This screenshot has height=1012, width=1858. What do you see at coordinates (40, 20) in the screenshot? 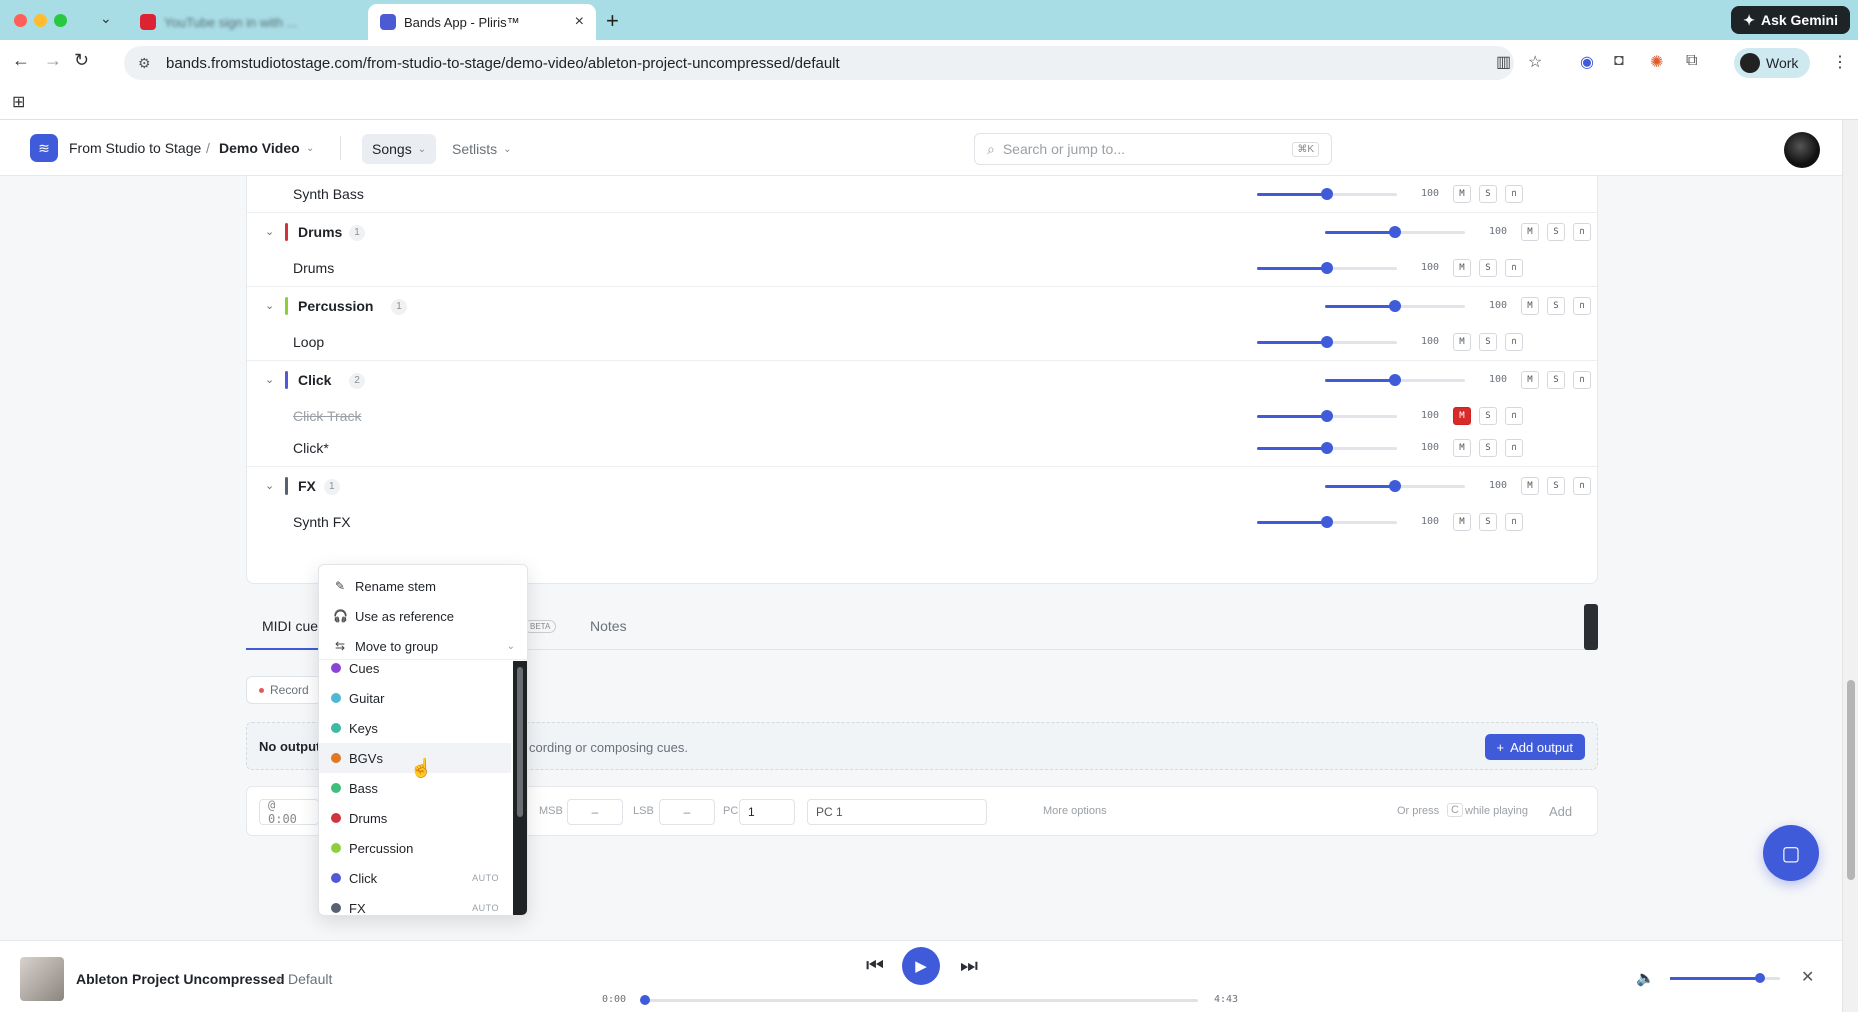
I see `minimize-window-button` at bounding box center [40, 20].